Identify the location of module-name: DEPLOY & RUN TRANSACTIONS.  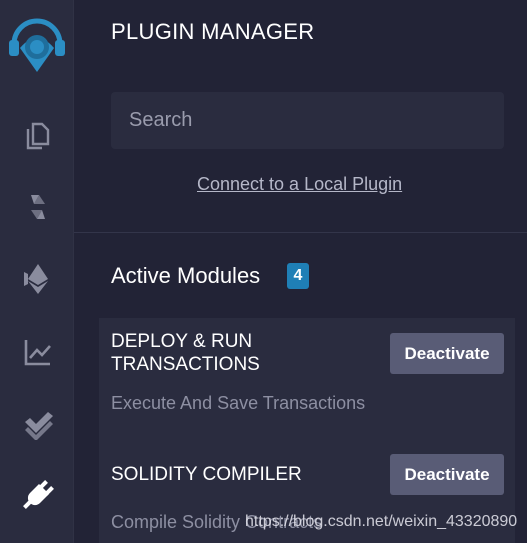
(185, 353).